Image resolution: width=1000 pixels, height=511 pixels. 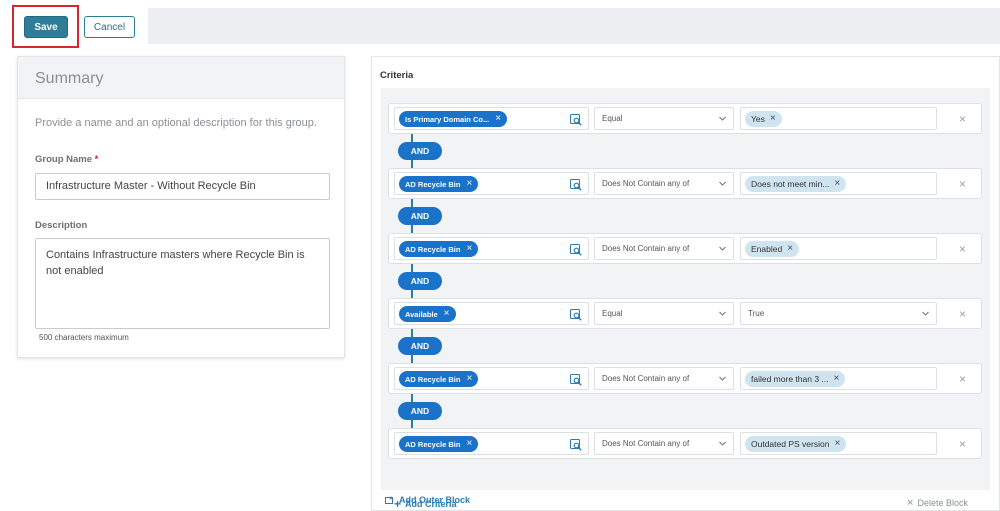 I want to click on group-name-label: Group Name *, so click(x=67, y=159).